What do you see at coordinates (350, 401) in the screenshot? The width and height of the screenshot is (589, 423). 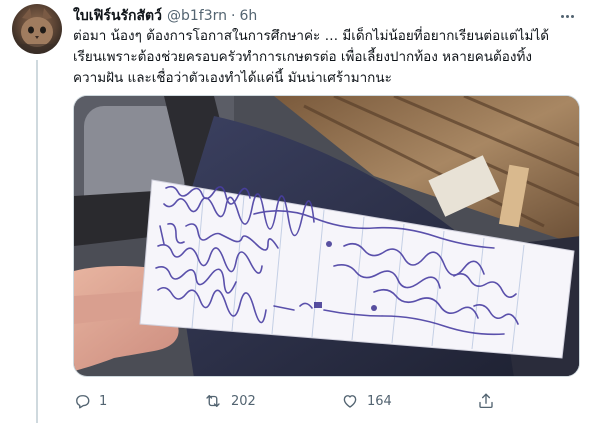 I see `heart-icon` at bounding box center [350, 401].